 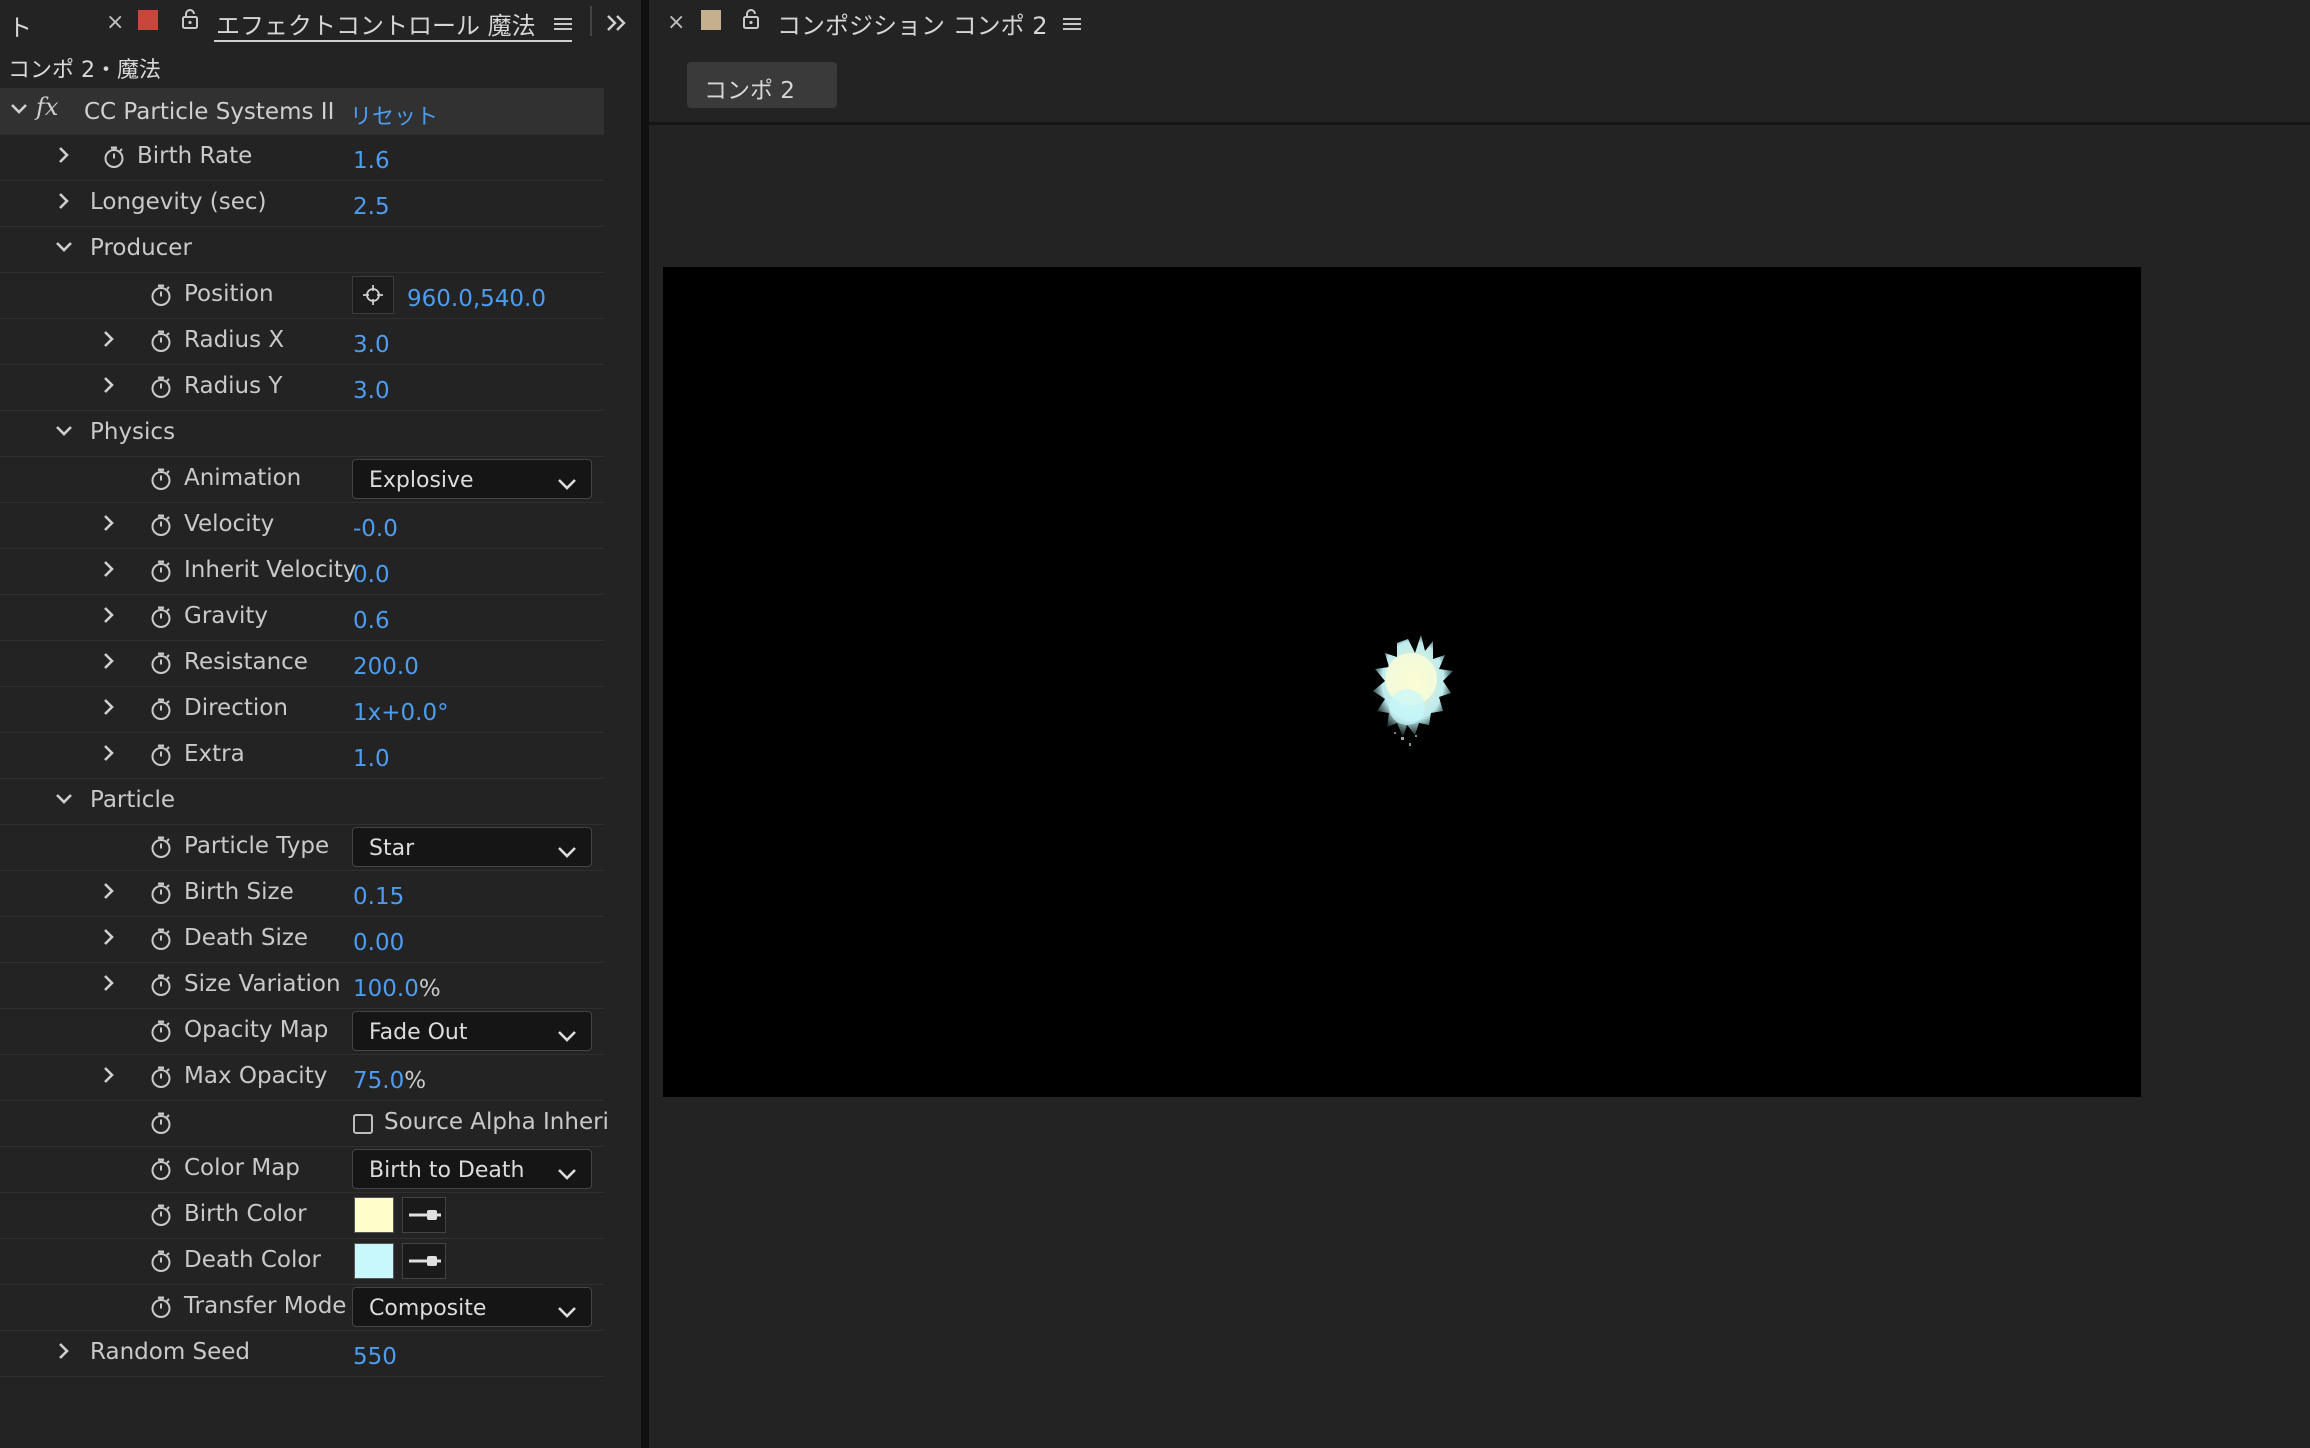 I want to click on property-row-physics: Physics, so click(x=302, y=433).